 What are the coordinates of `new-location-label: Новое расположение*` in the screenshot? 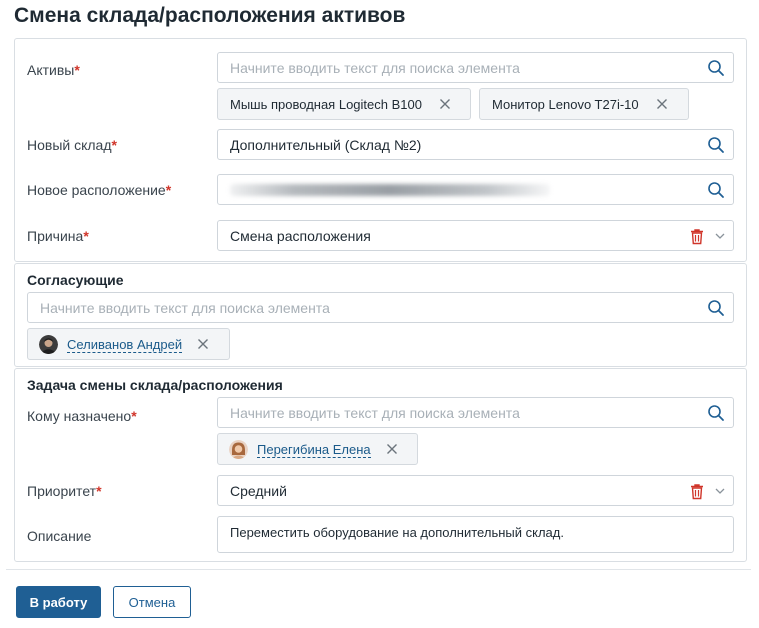 It's located at (99, 190).